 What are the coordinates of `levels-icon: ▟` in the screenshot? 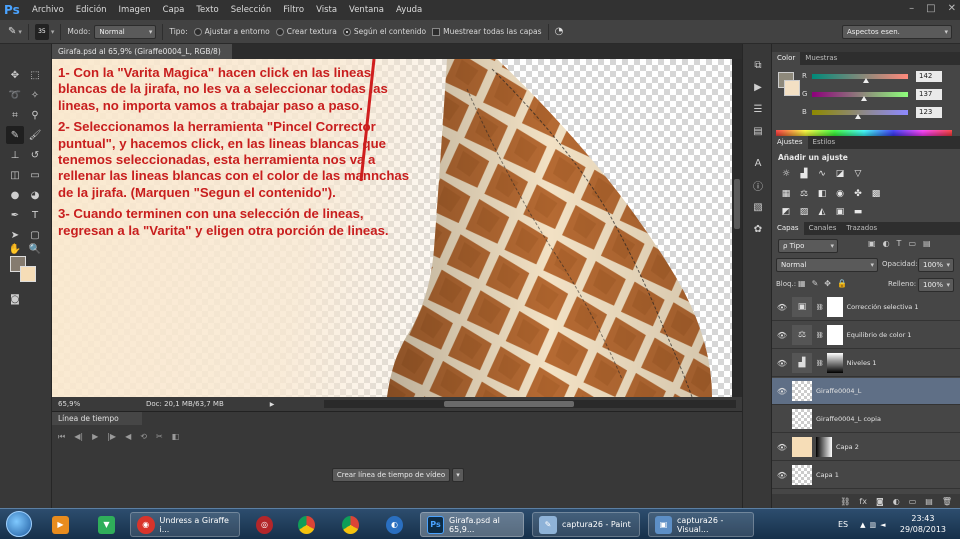 It's located at (804, 174).